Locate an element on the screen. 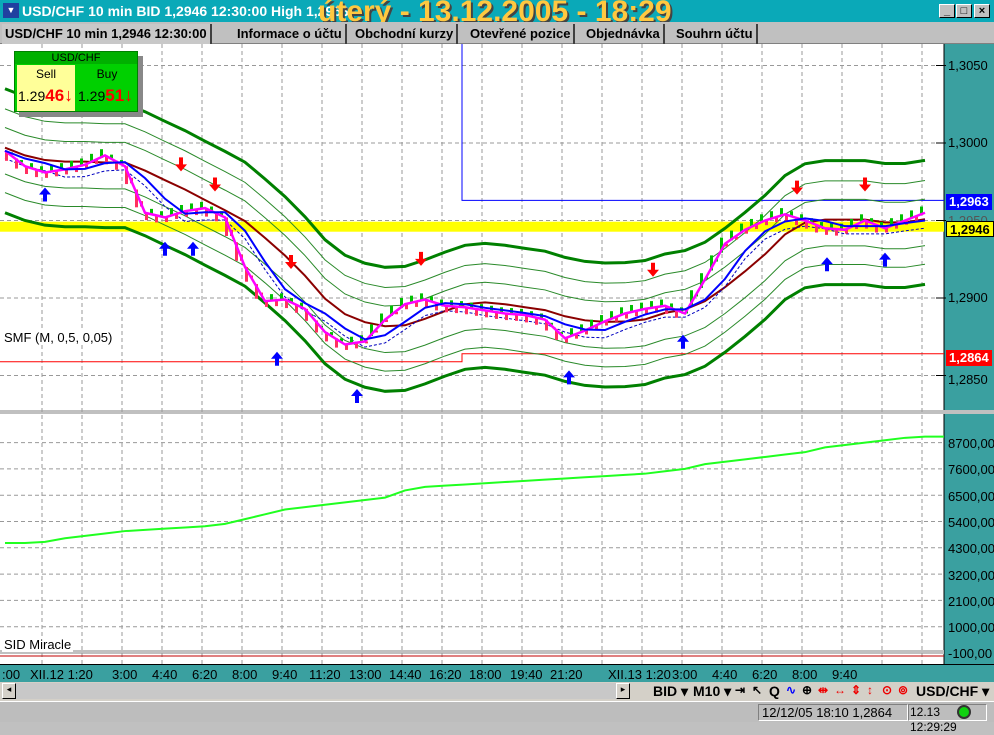 The width and height of the screenshot is (994, 735). indicator-tick: 2100,00 is located at coordinates (971, 601).